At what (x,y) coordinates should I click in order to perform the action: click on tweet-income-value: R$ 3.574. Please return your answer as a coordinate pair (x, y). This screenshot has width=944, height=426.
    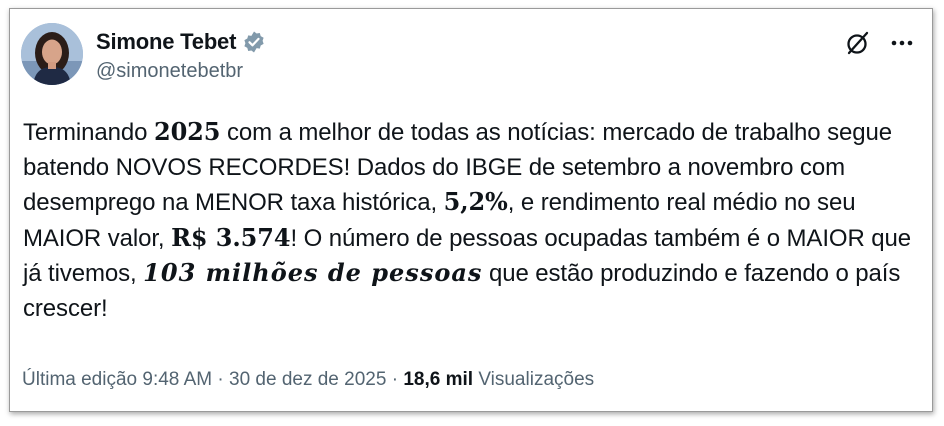
    Looking at the image, I should click on (231, 237).